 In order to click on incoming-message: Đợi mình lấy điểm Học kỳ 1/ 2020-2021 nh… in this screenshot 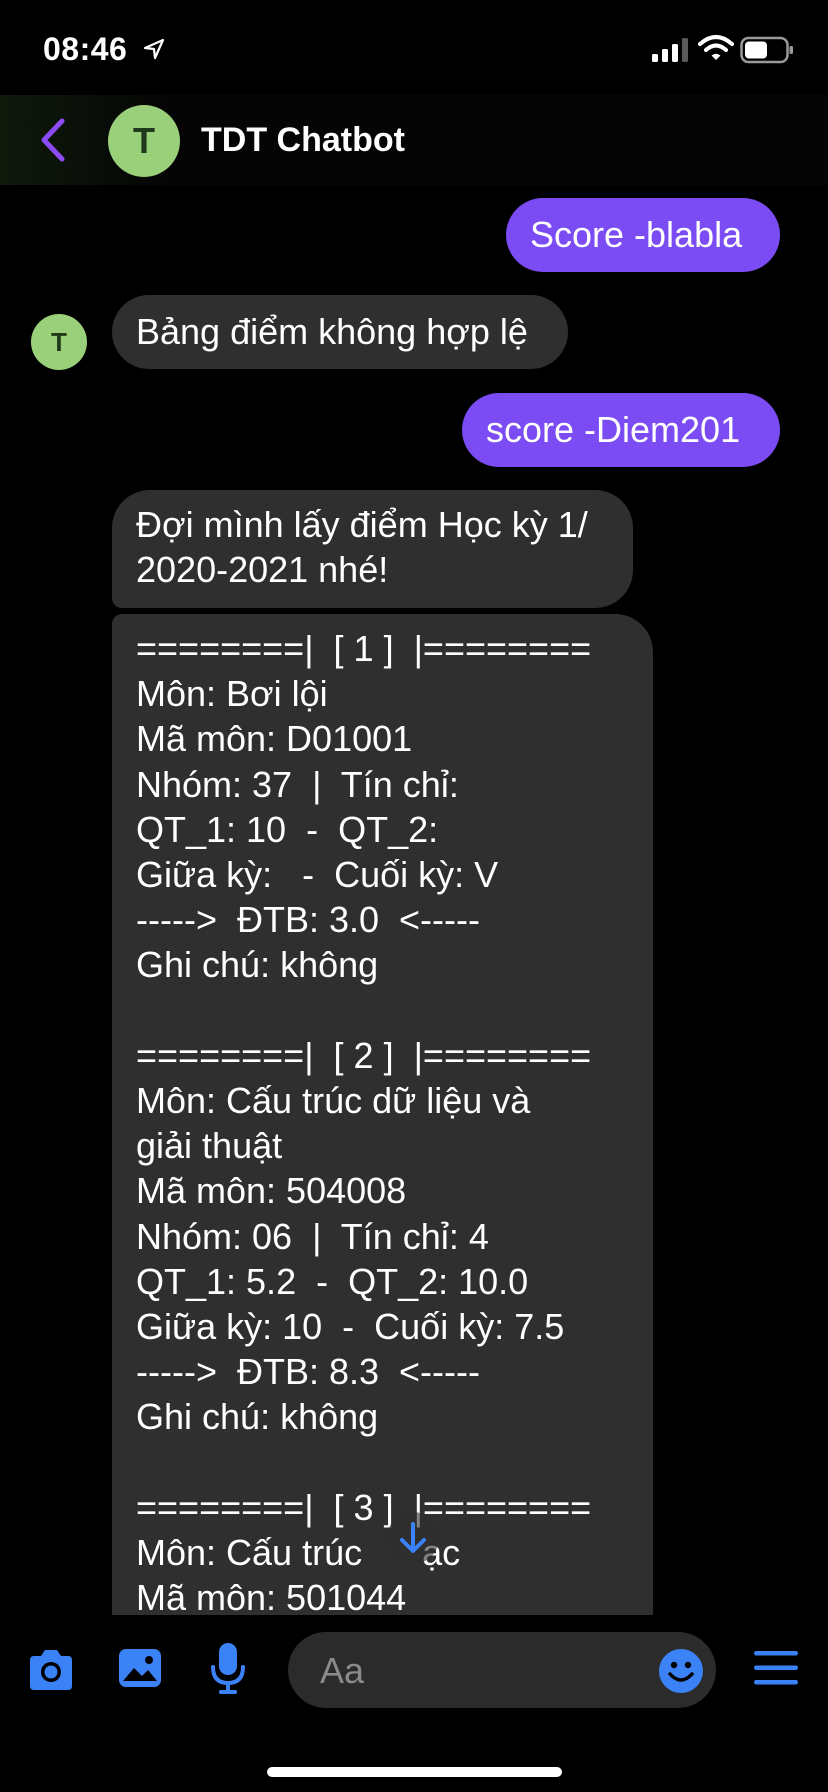, I will do `click(372, 549)`.